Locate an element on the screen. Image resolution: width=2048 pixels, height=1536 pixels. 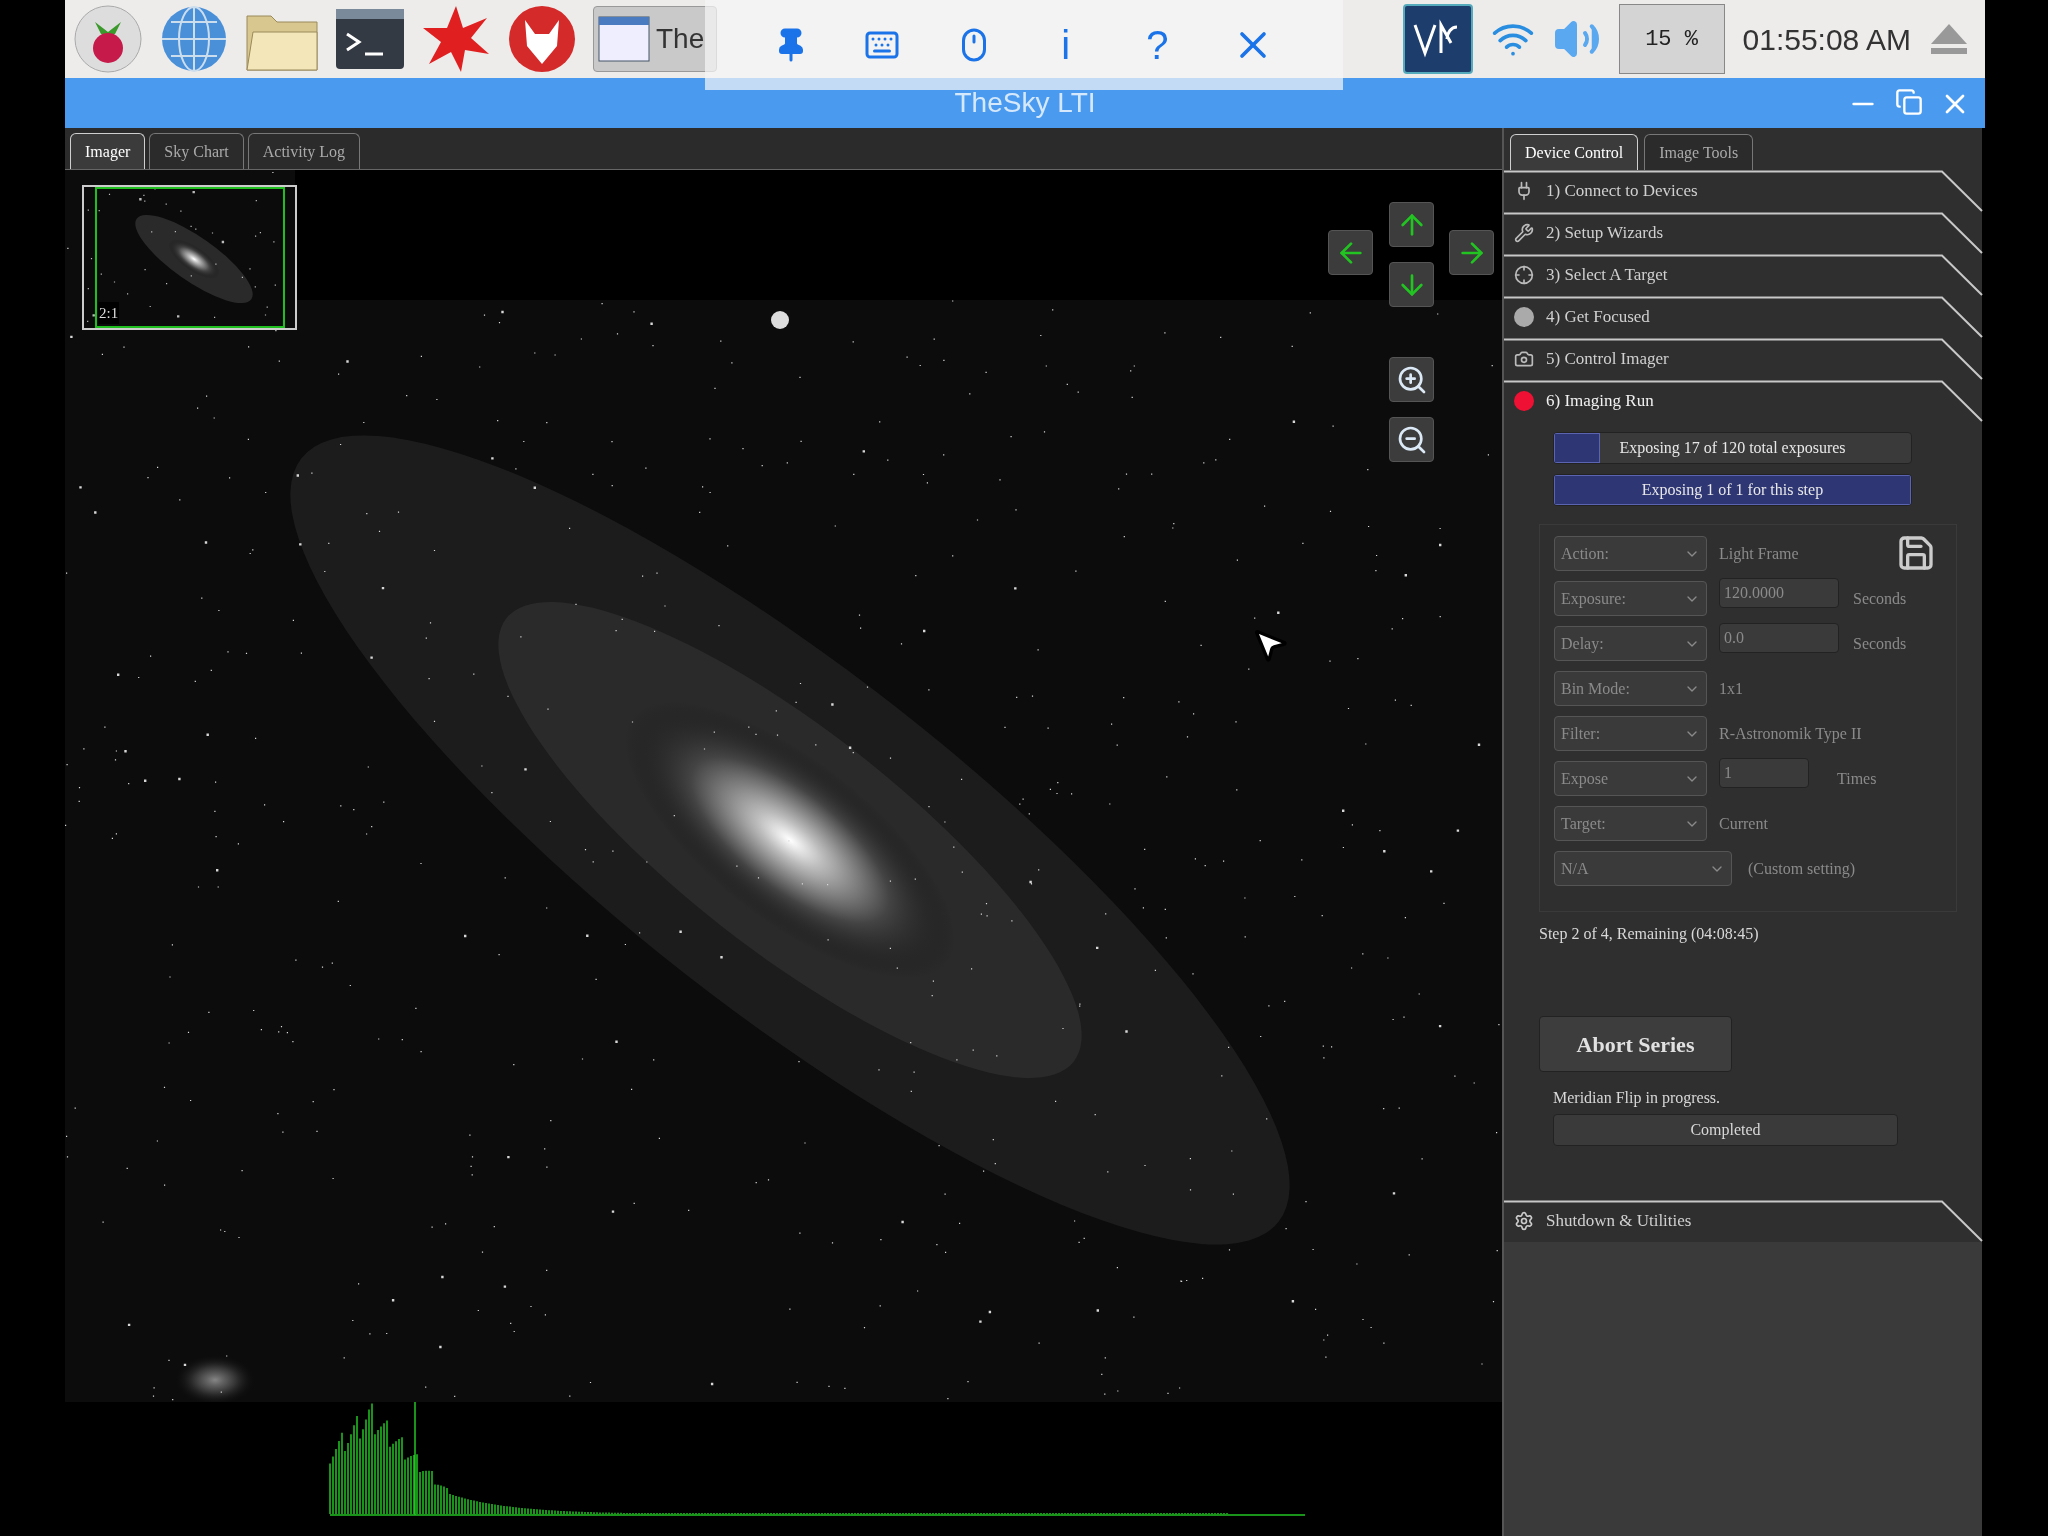
starburst-icon is located at coordinates (456, 39).